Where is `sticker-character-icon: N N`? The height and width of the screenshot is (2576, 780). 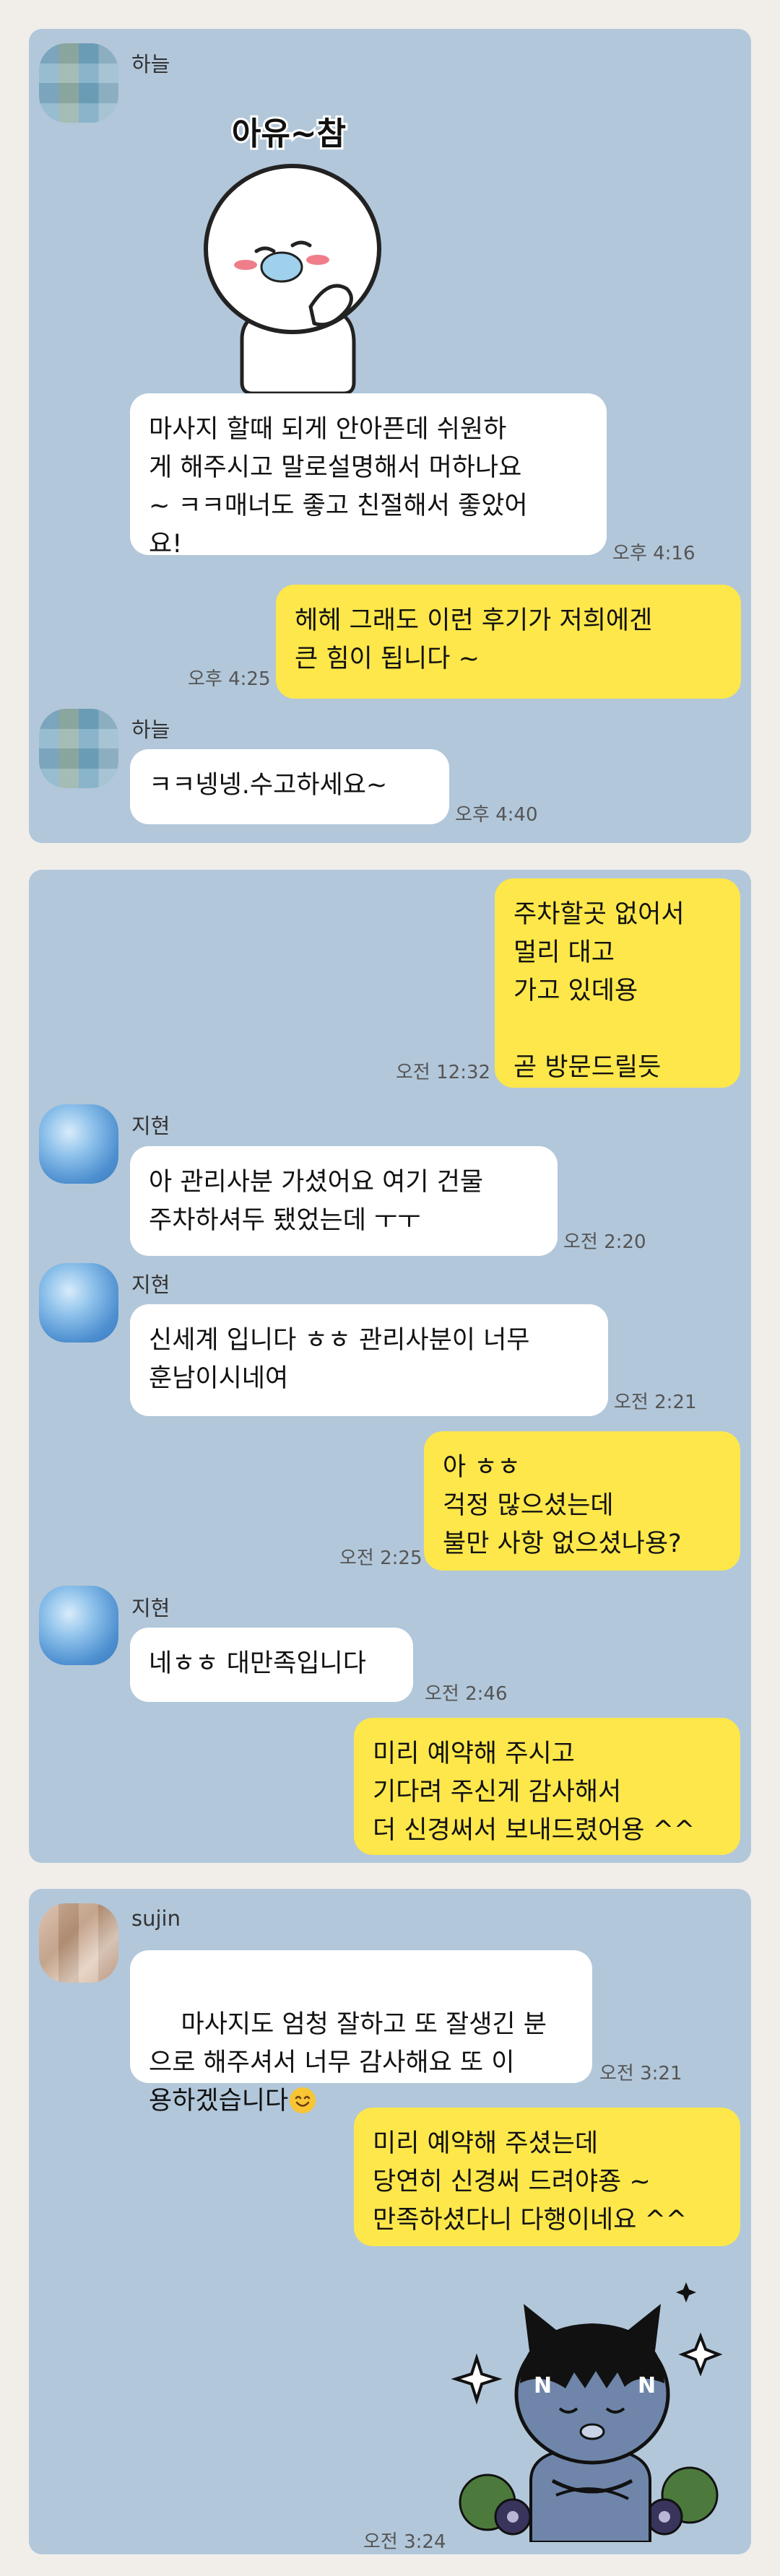 sticker-character-icon: N N is located at coordinates (587, 2413).